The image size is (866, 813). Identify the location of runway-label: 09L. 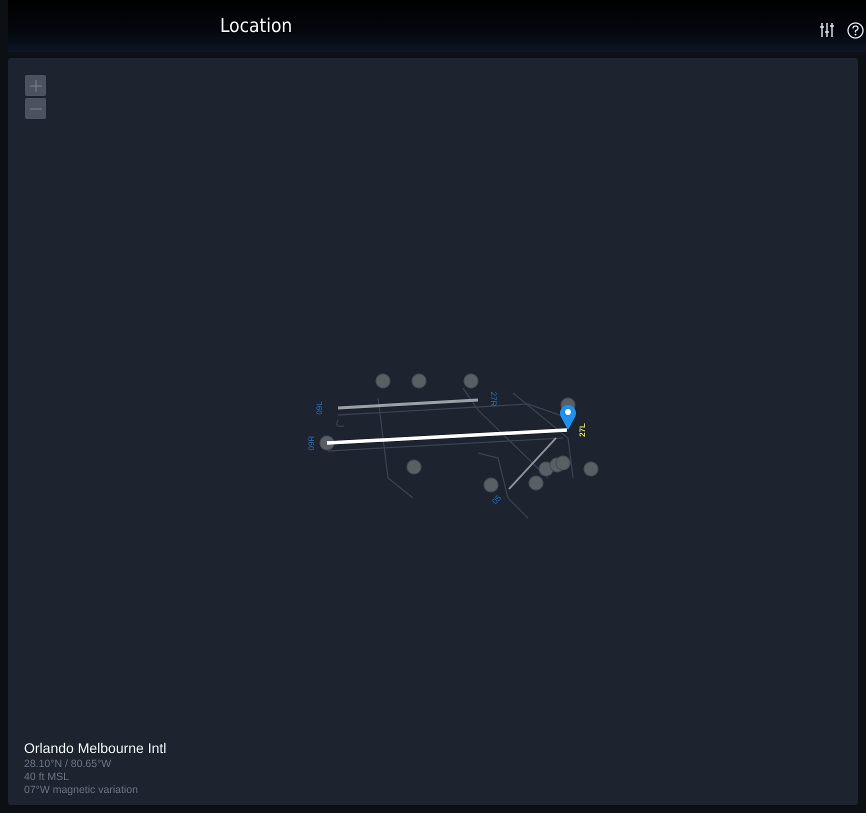
(319, 408).